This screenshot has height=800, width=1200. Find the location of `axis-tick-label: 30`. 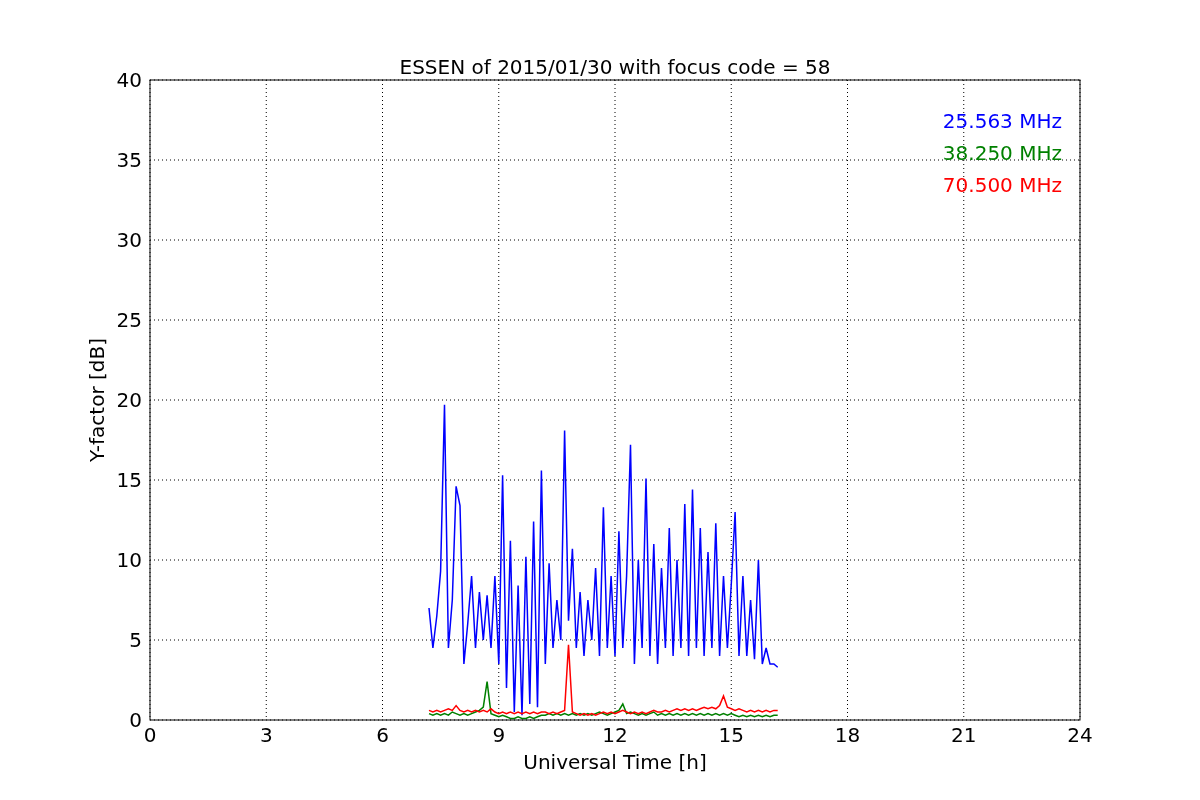

axis-tick-label: 30 is located at coordinates (129, 240).